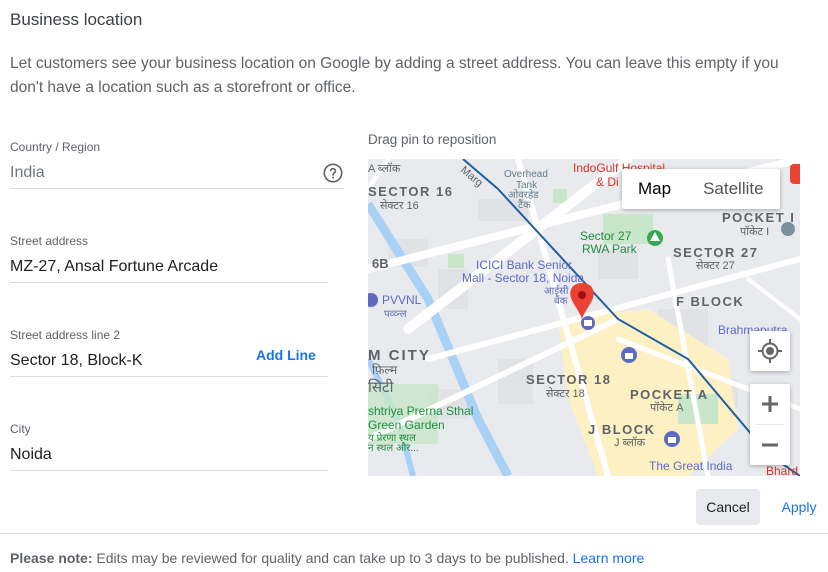 Image resolution: width=828 pixels, height=572 pixels. What do you see at coordinates (402, 300) in the screenshot?
I see `map-label-pvvnl: PVVNL` at bounding box center [402, 300].